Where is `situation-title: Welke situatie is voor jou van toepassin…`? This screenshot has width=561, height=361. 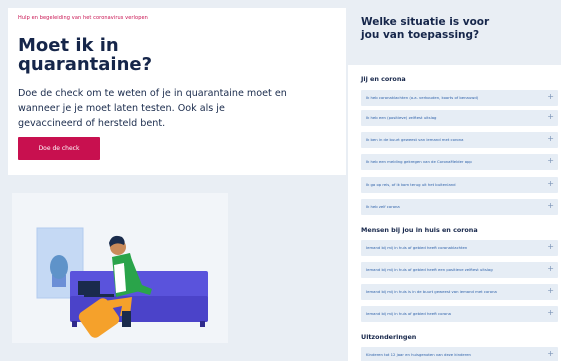
situation-title: Welke situatie is voor jou van toepassin… is located at coordinates (425, 28).